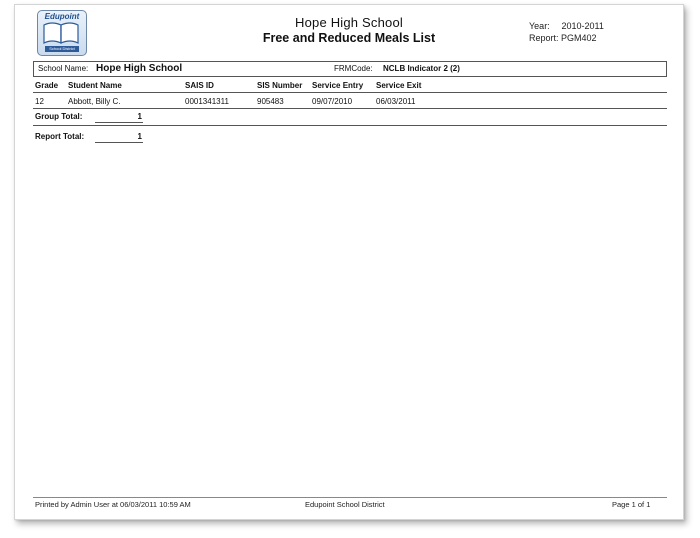 This screenshot has width=700, height=538. Describe the element at coordinates (60, 136) in the screenshot. I see `report-total-label: Report Total:` at that location.